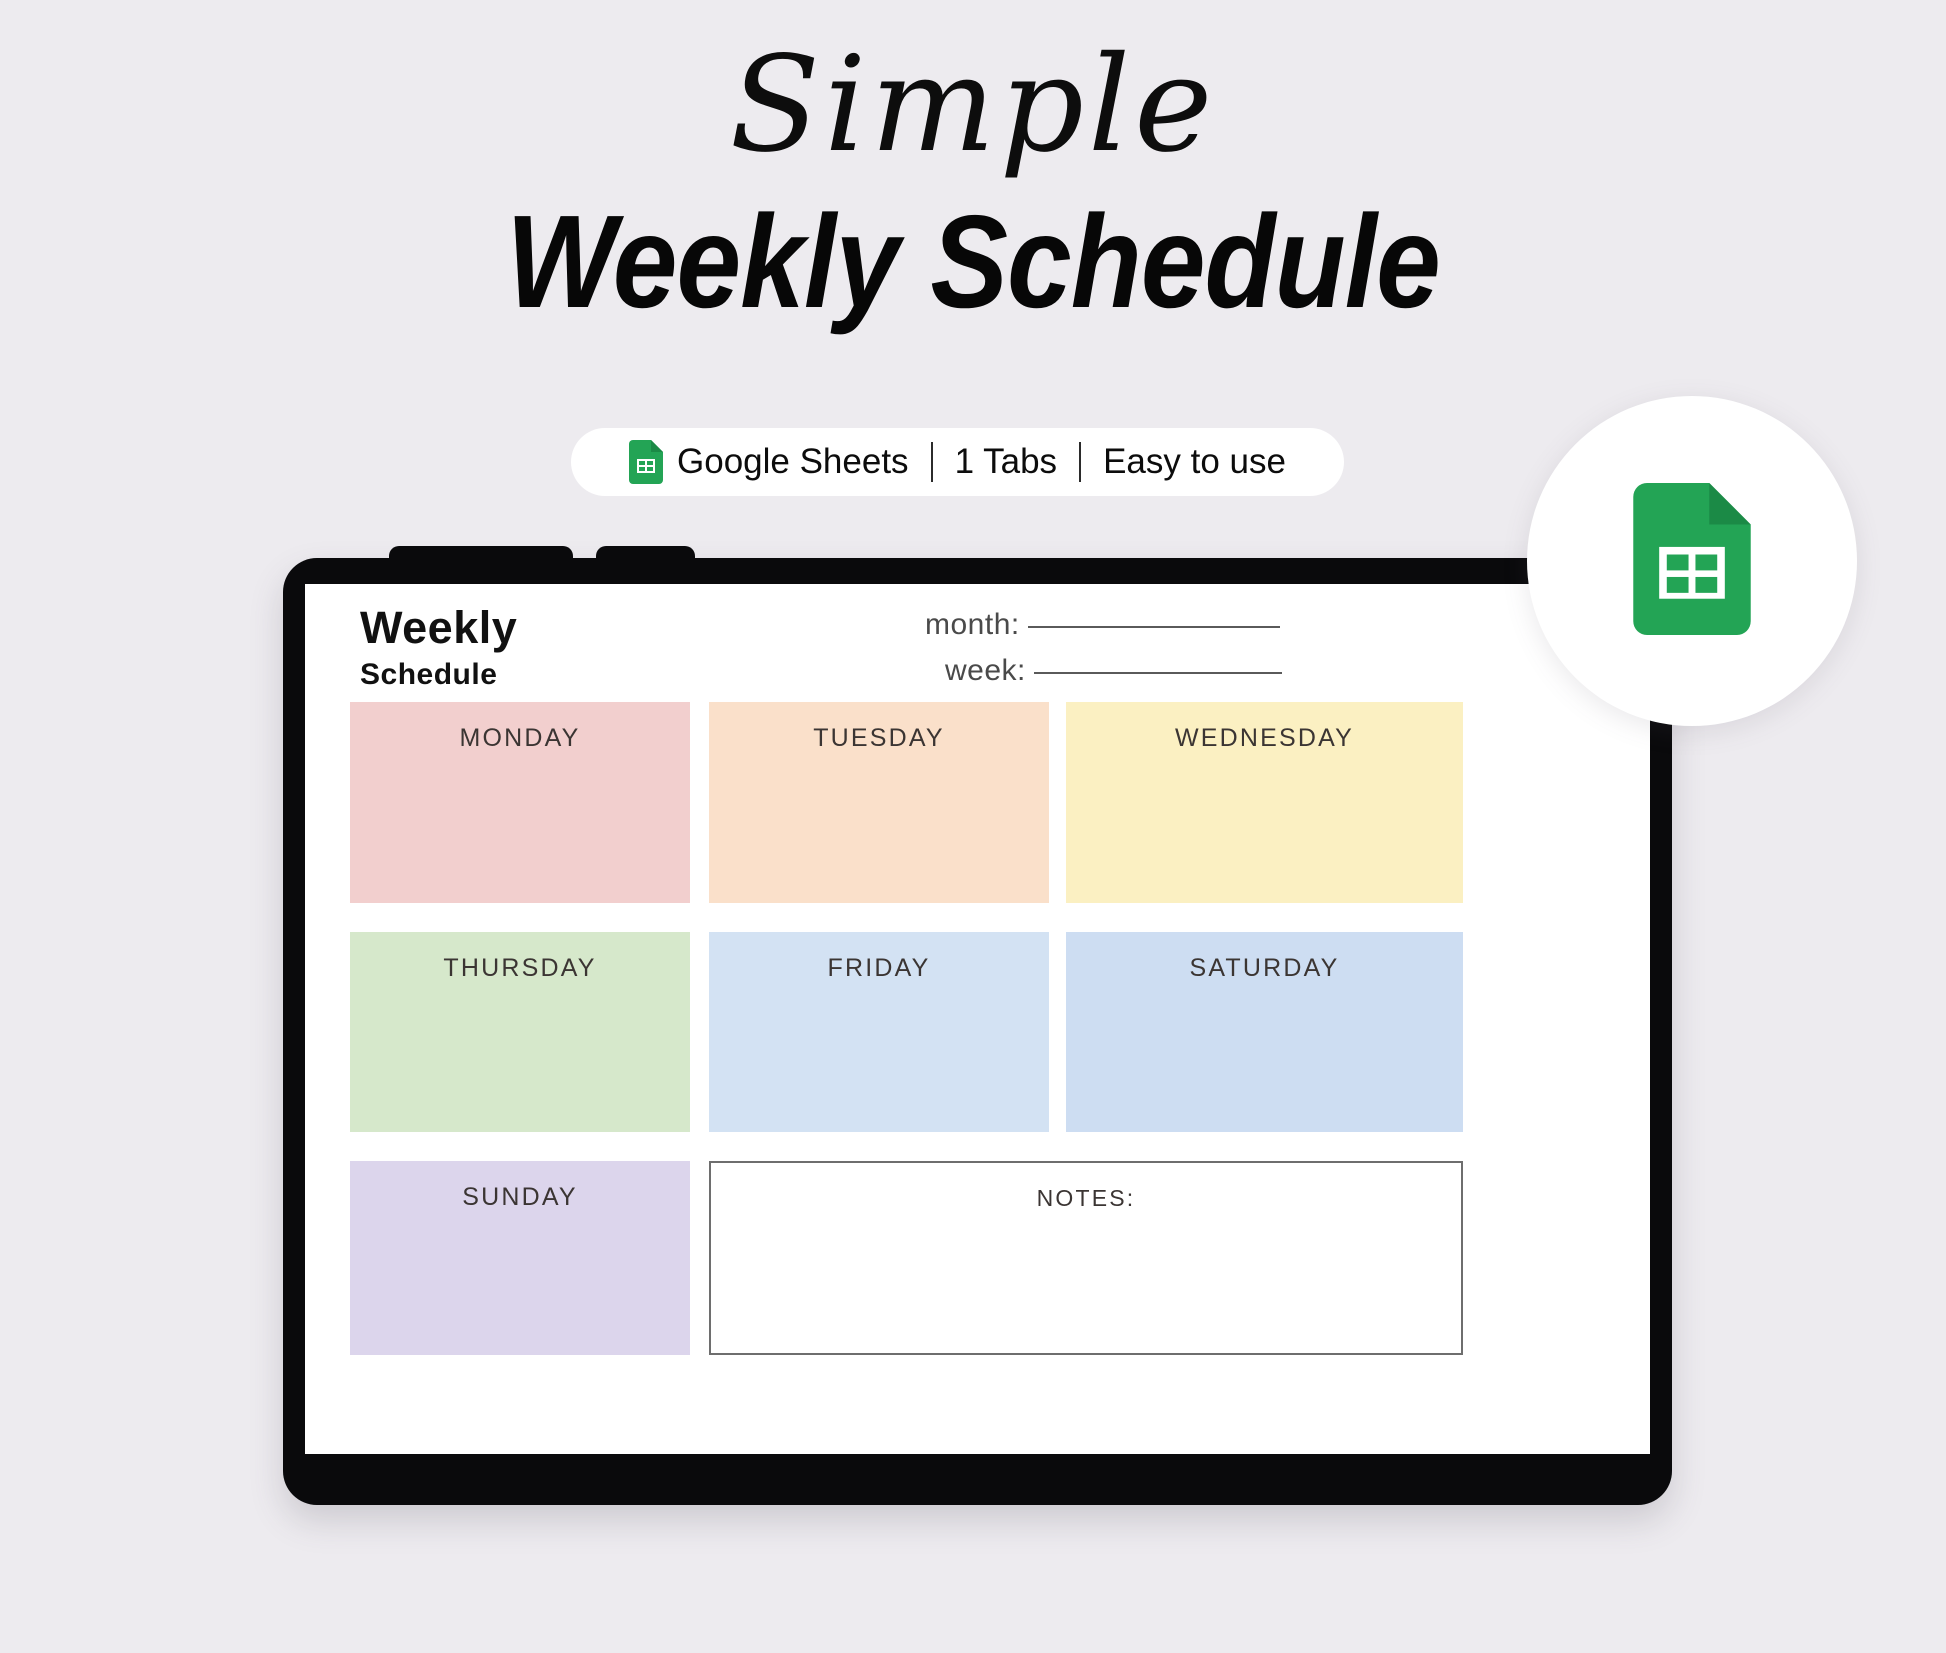  Describe the element at coordinates (972, 624) in the screenshot. I see `month-field-label: month:` at that location.